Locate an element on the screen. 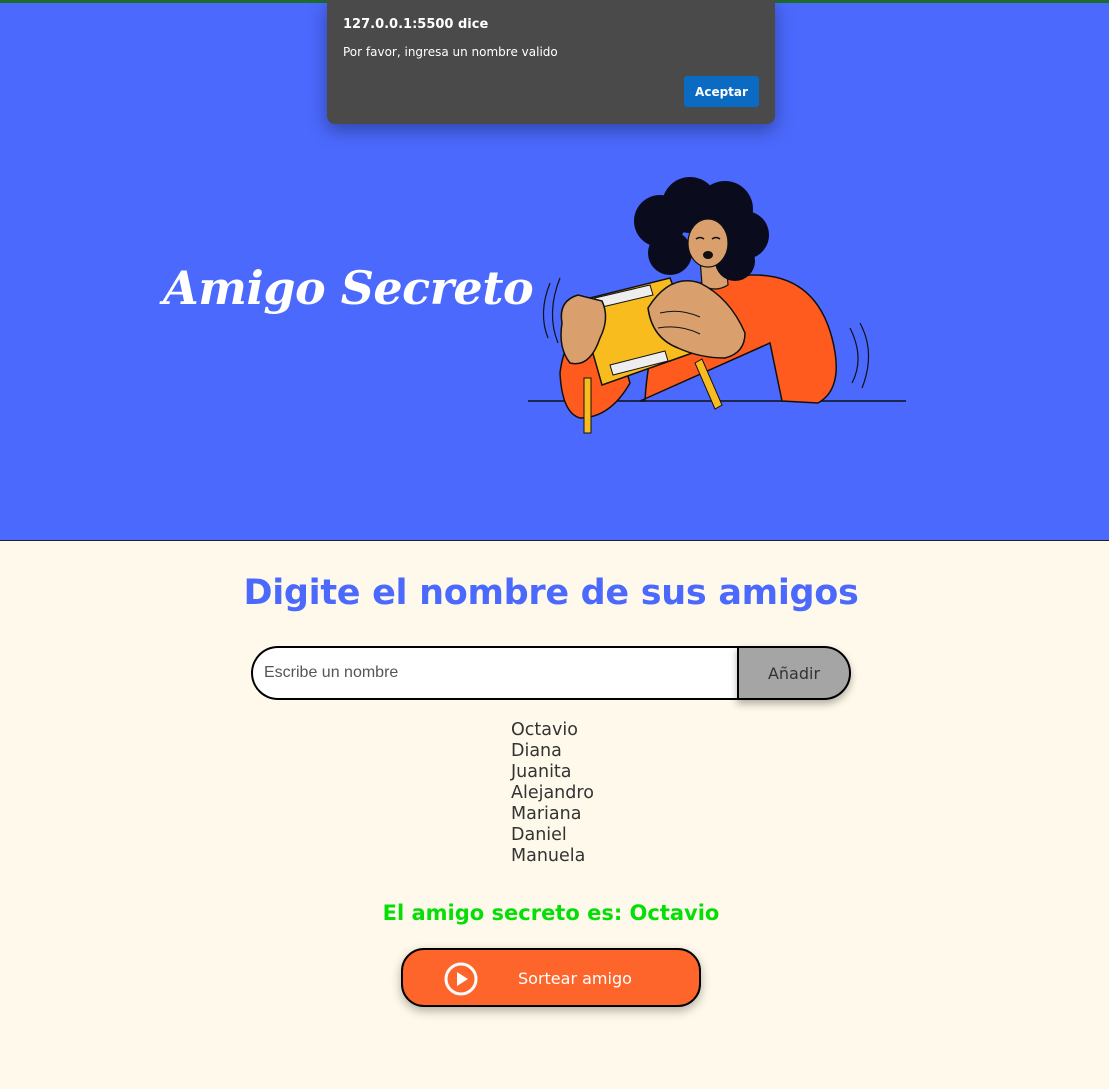 The image size is (1109, 1089). friend-name-input is located at coordinates (495, 673).